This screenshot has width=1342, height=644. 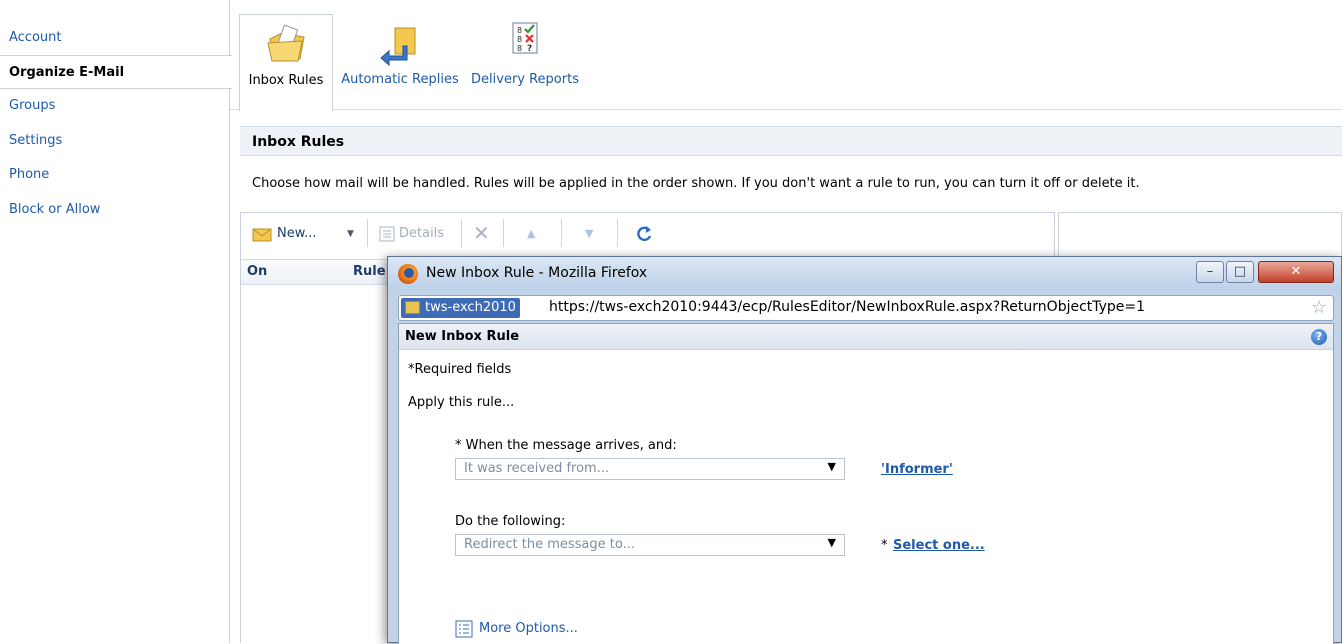 I want to click on nav-item-block-or-allow: Block or Allow, so click(x=114, y=210).